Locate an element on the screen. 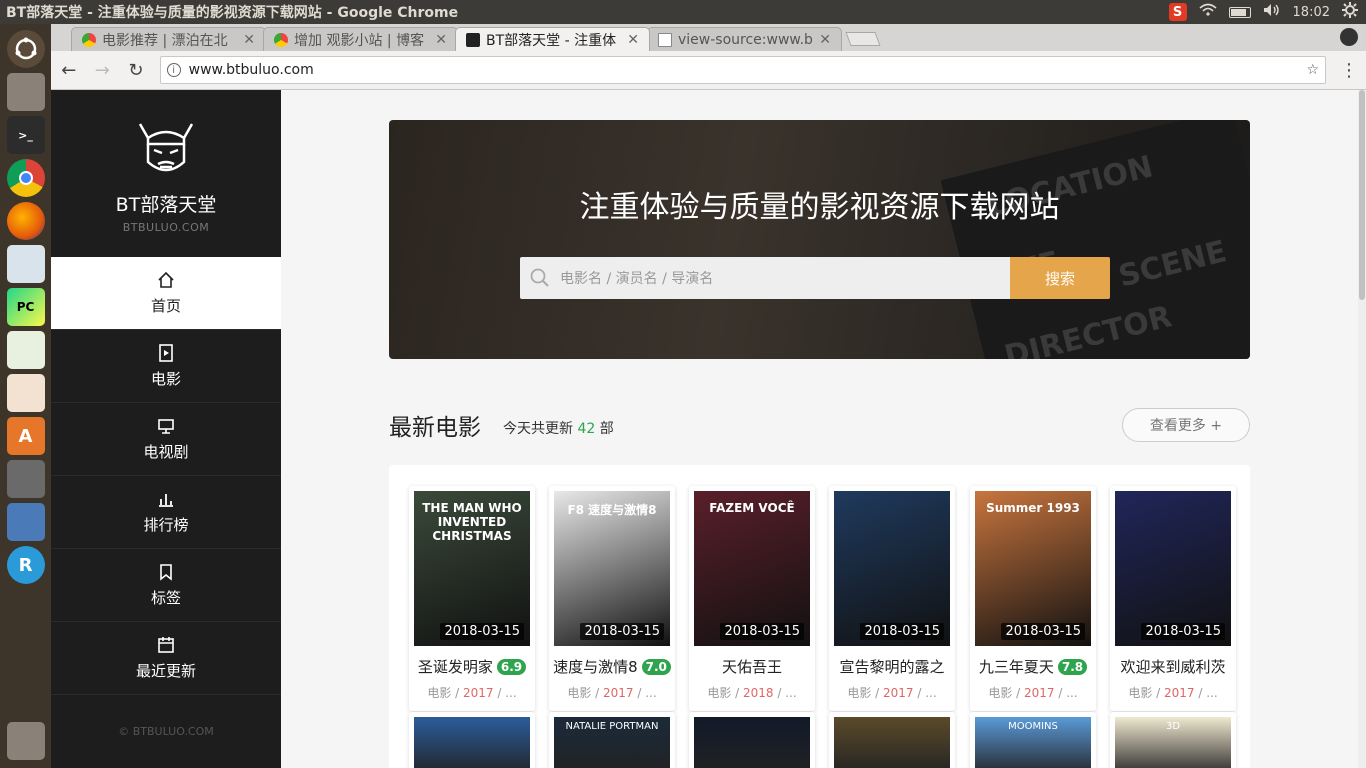 The image size is (1366, 768). battery-icon is located at coordinates (1239, 12).